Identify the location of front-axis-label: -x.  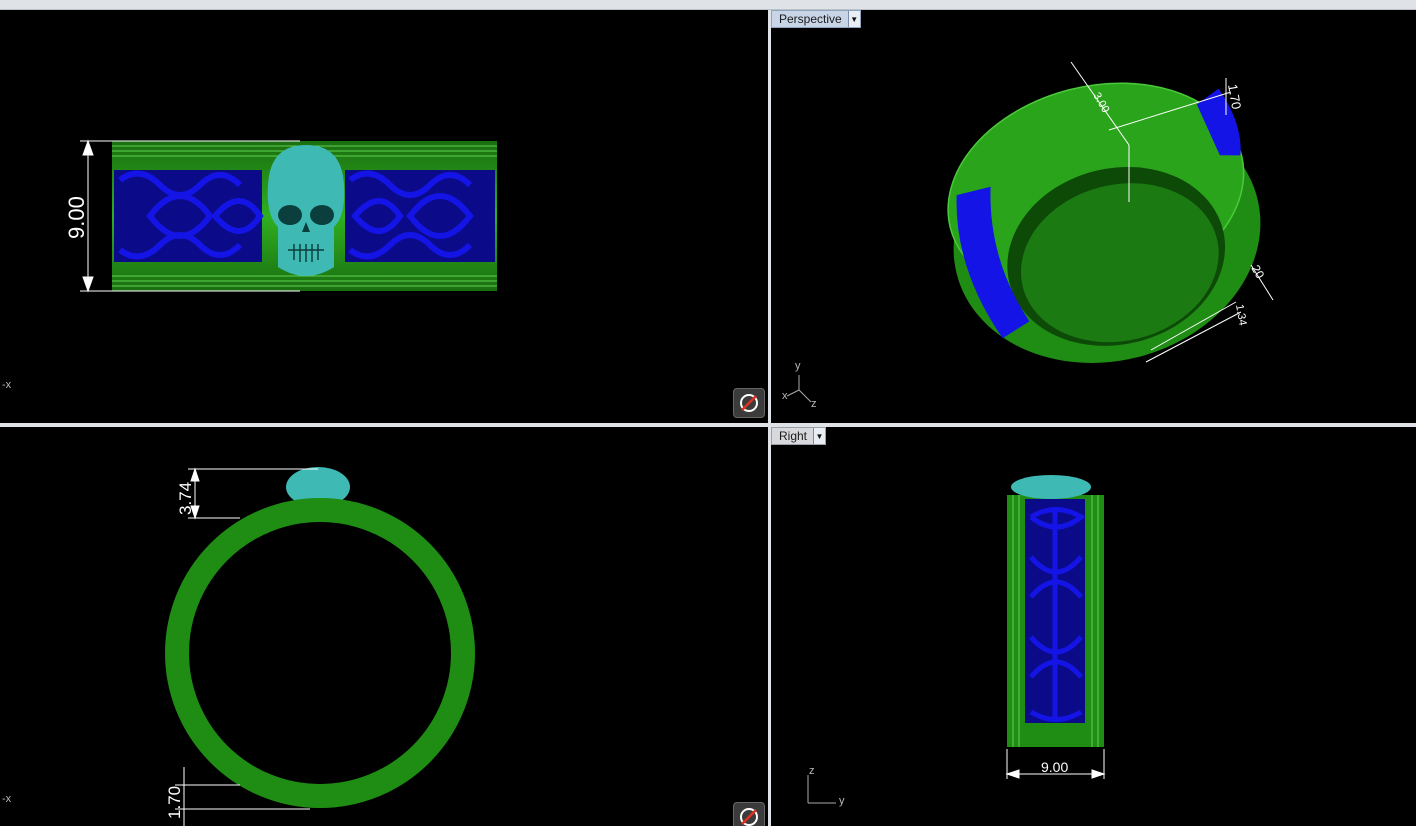
(7, 385).